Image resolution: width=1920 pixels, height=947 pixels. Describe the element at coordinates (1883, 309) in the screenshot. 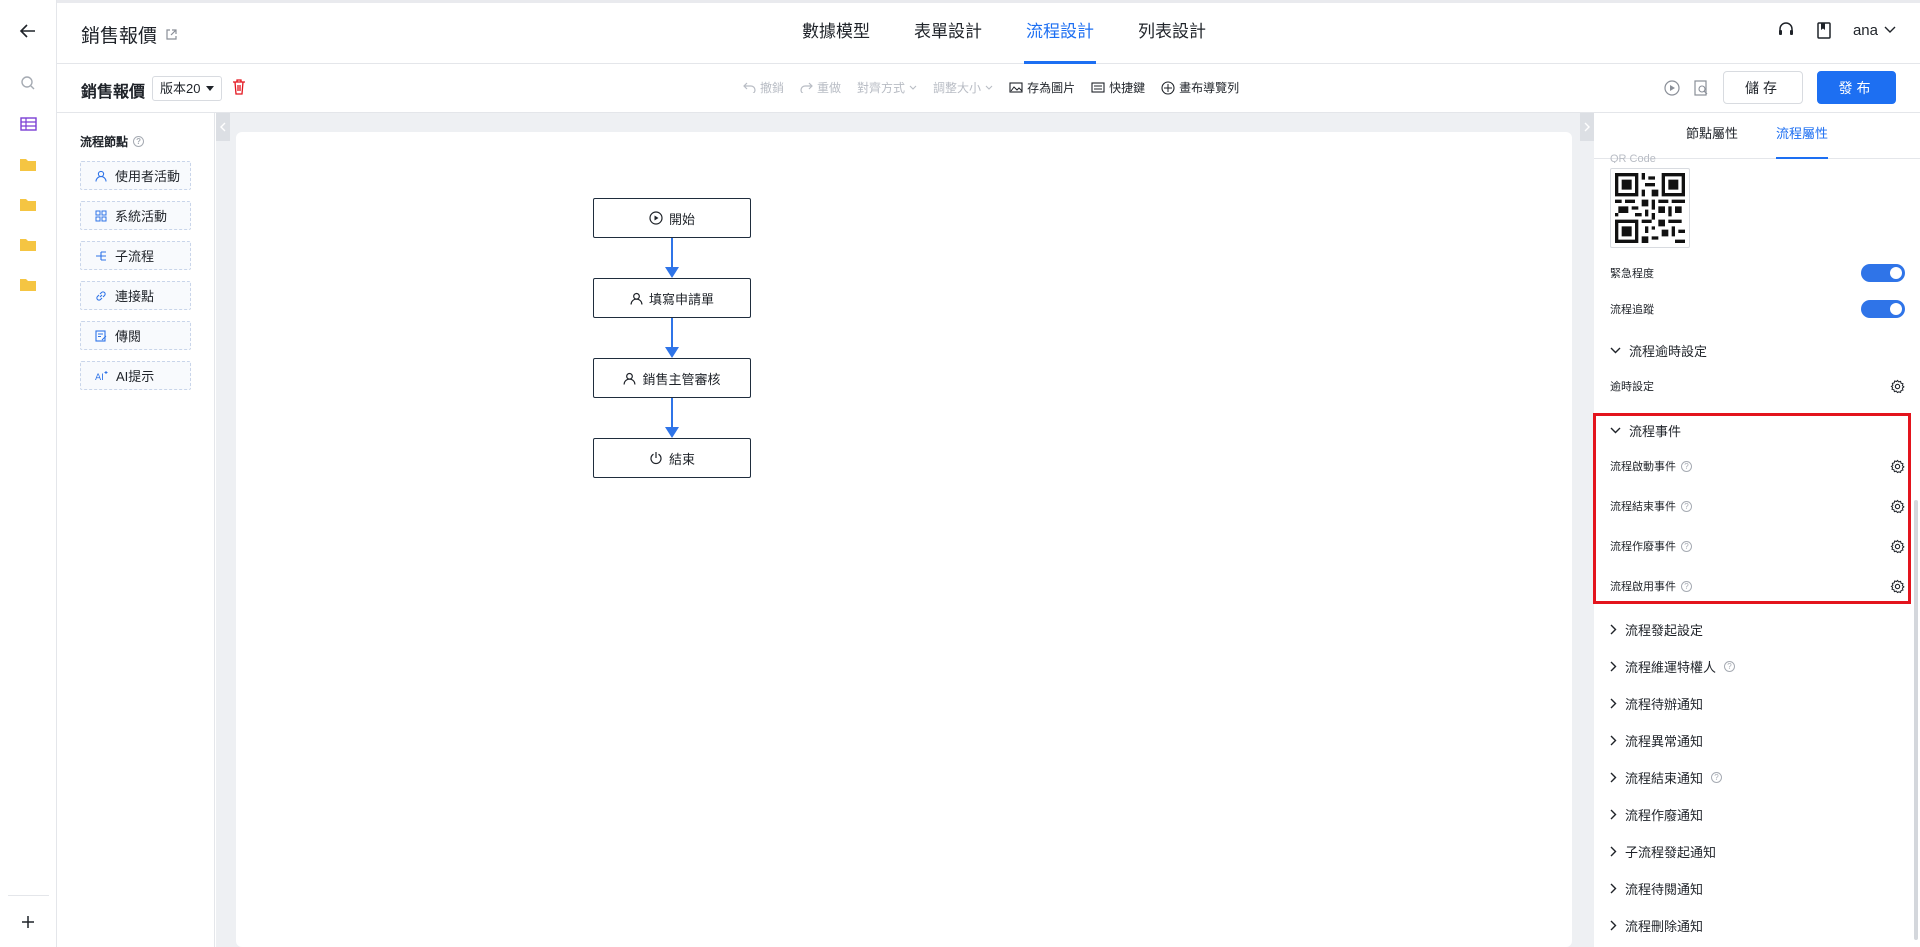

I see `tracking-toggle` at that location.